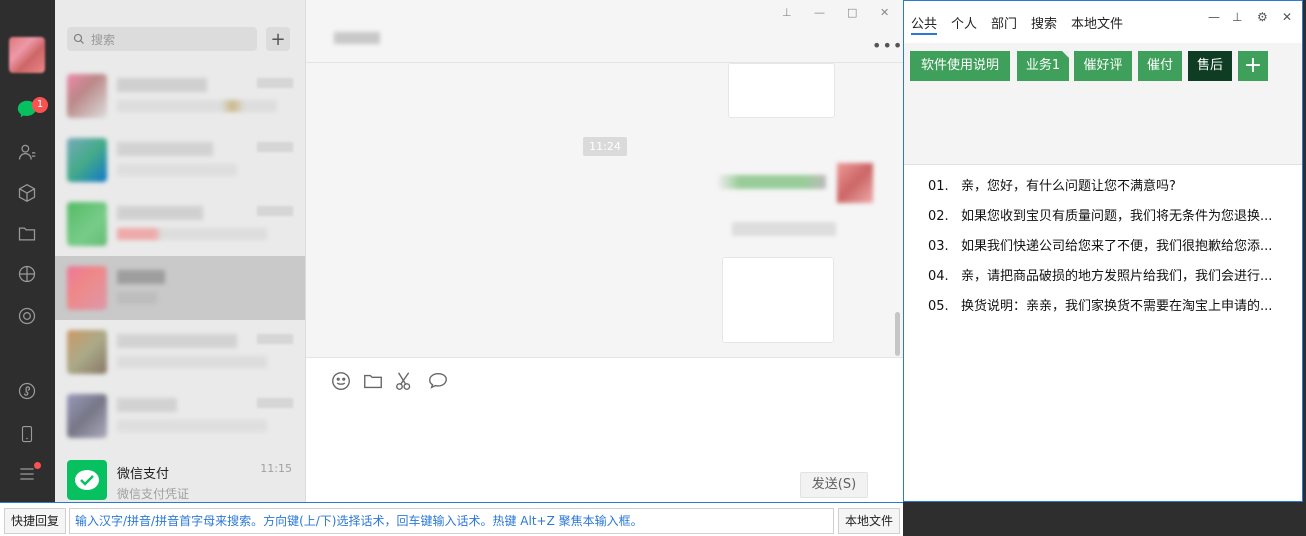  What do you see at coordinates (27, 391) in the screenshot?
I see `mini-program-icon` at bounding box center [27, 391].